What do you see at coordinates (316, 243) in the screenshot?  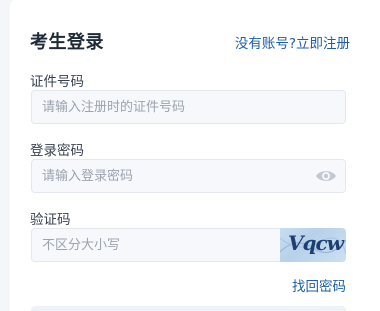 I see `captcha-text: Vqcw` at bounding box center [316, 243].